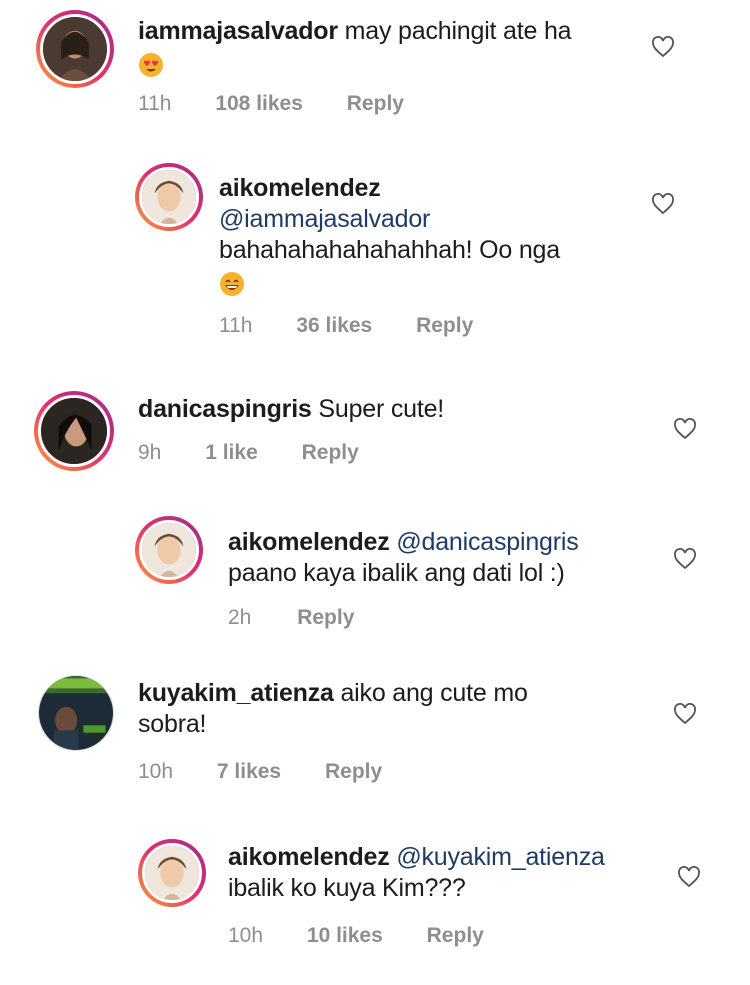 Image resolution: width=750 pixels, height=985 pixels. Describe the element at coordinates (236, 693) in the screenshot. I see `username: kuyakim_atienza` at that location.